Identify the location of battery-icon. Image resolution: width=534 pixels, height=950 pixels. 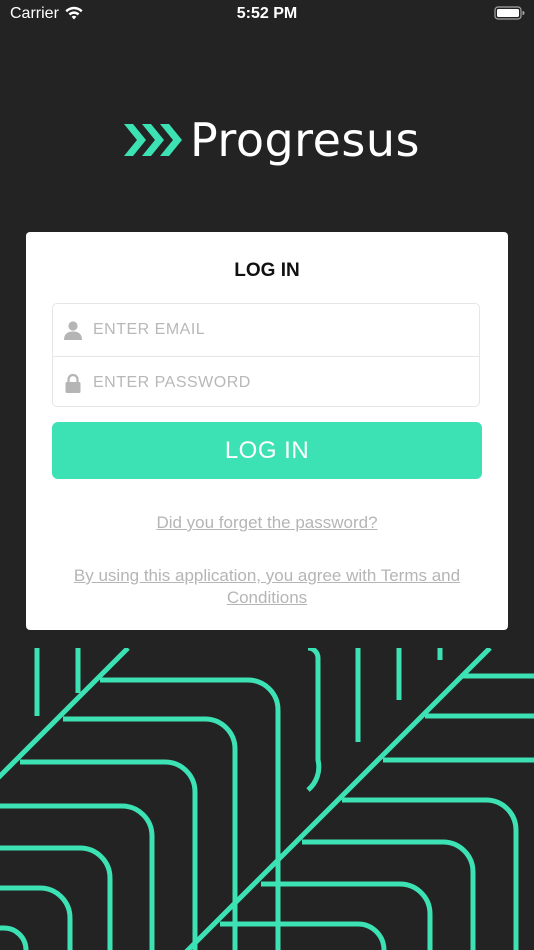
(509, 13).